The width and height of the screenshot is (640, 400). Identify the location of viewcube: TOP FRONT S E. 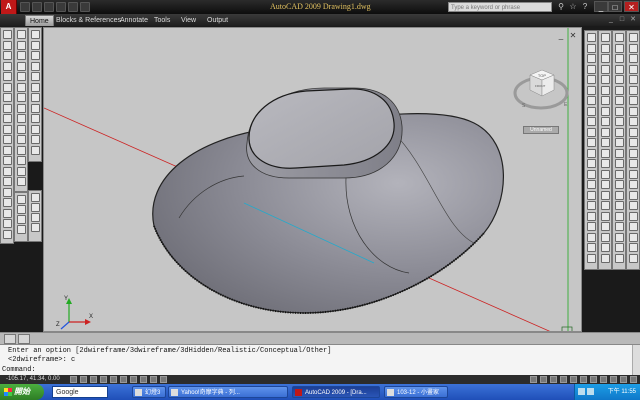
(541, 89).